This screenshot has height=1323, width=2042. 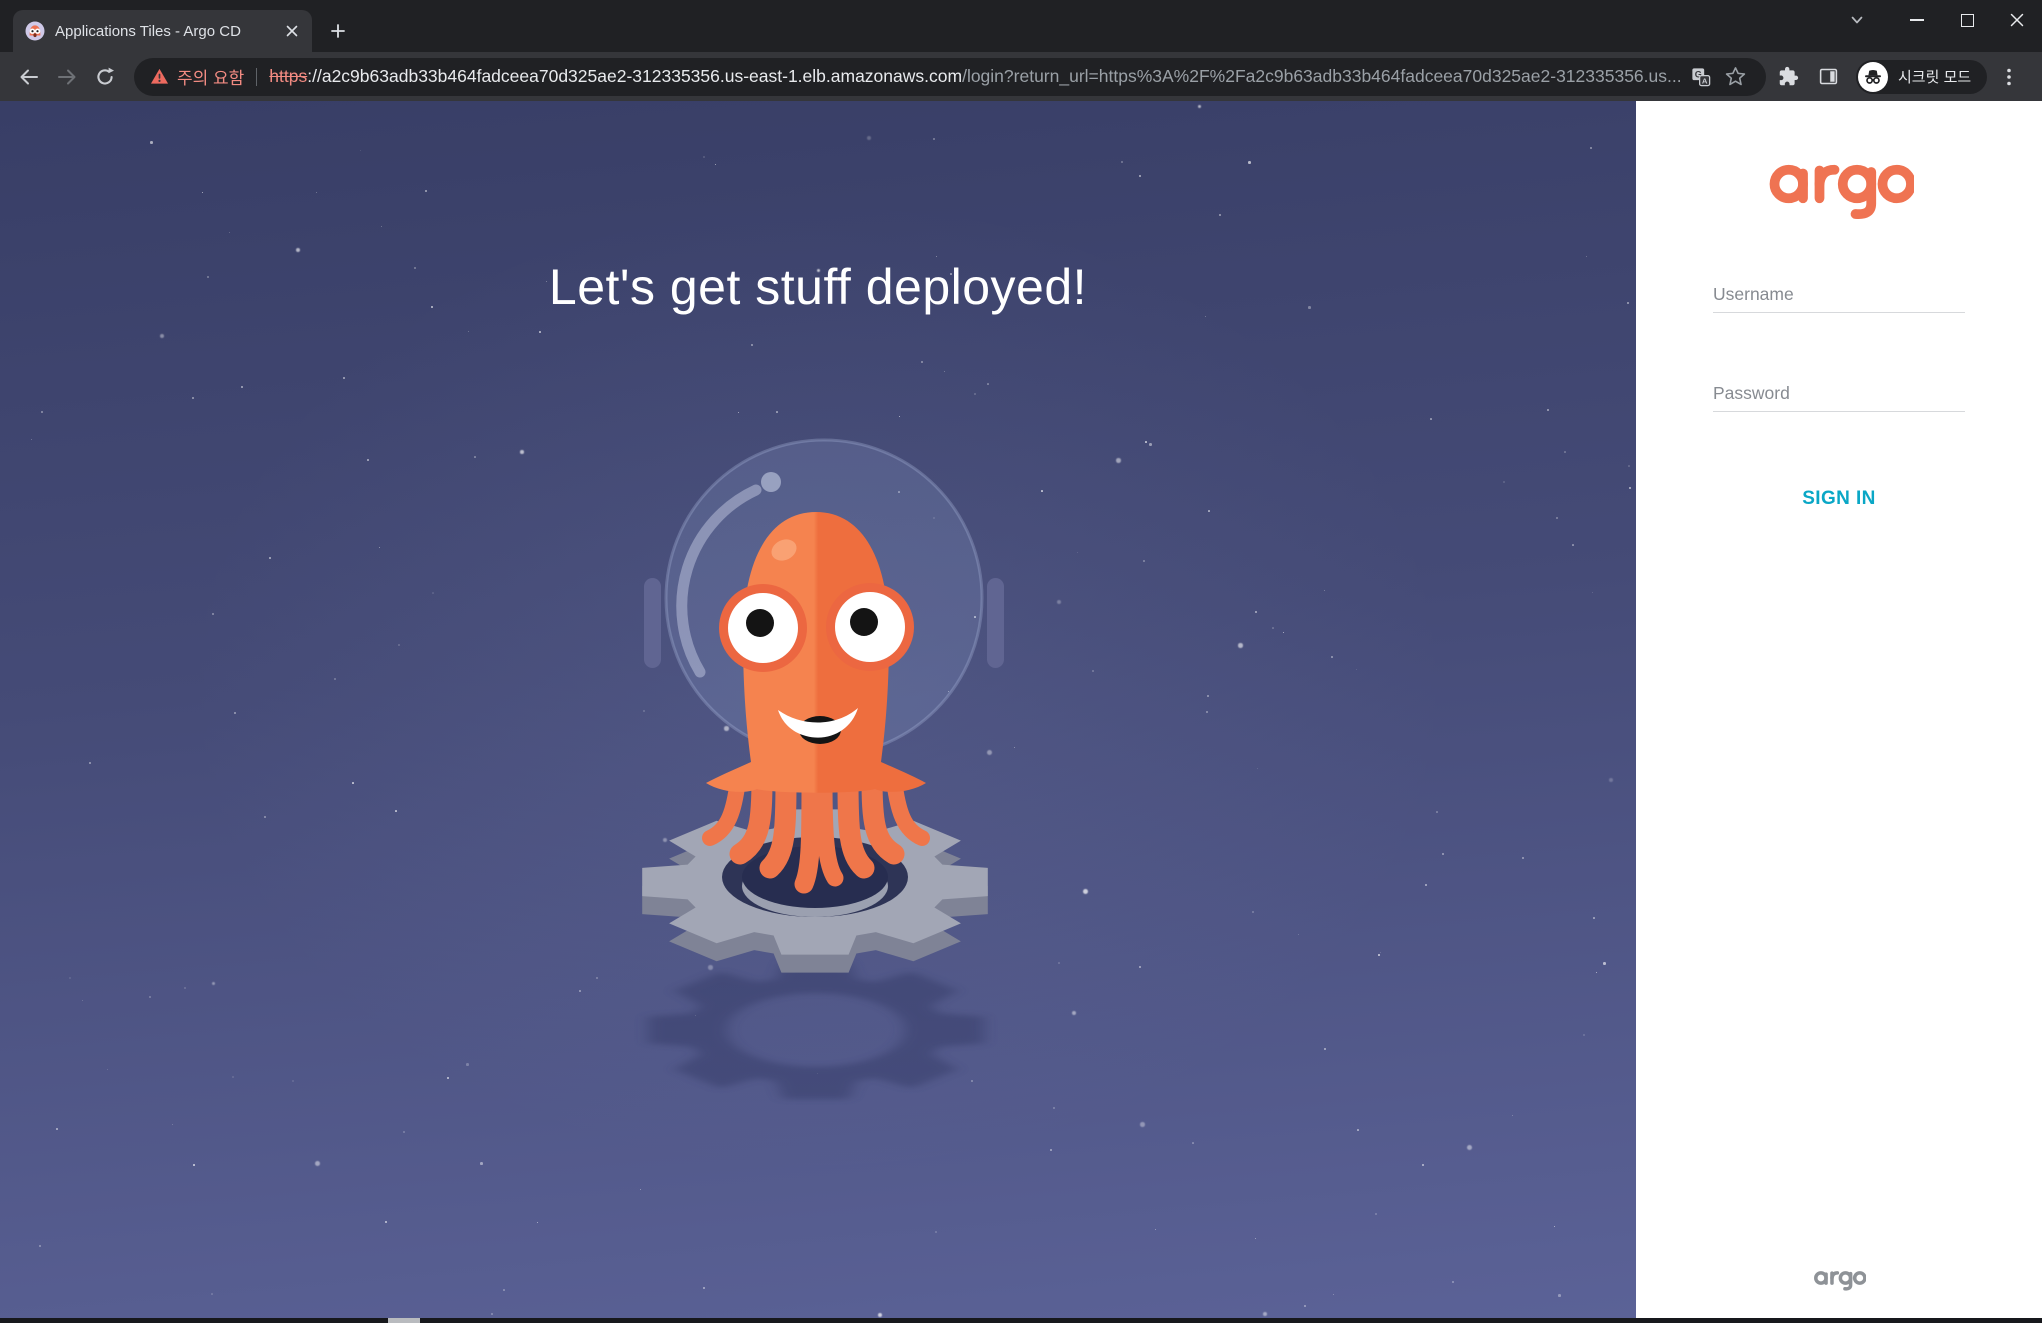 I want to click on argo-favicon-icon, so click(x=35, y=31).